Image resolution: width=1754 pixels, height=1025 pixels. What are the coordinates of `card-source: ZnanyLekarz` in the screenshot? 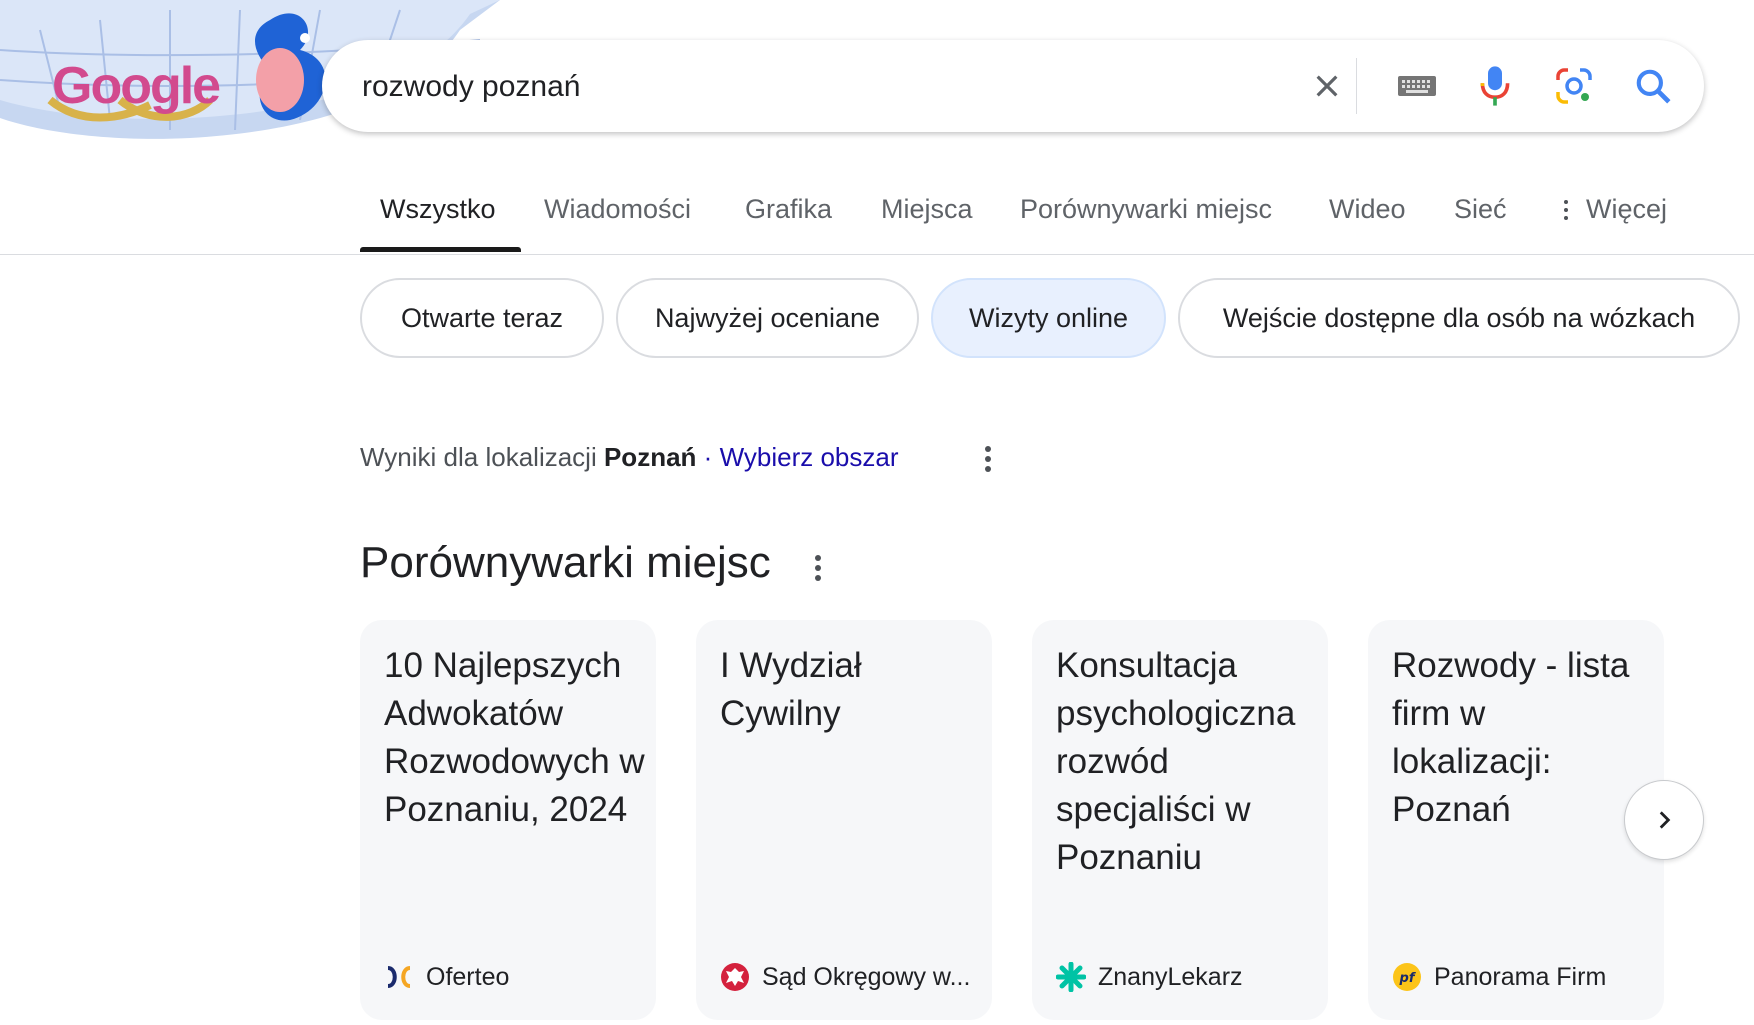 It's located at (1149, 977).